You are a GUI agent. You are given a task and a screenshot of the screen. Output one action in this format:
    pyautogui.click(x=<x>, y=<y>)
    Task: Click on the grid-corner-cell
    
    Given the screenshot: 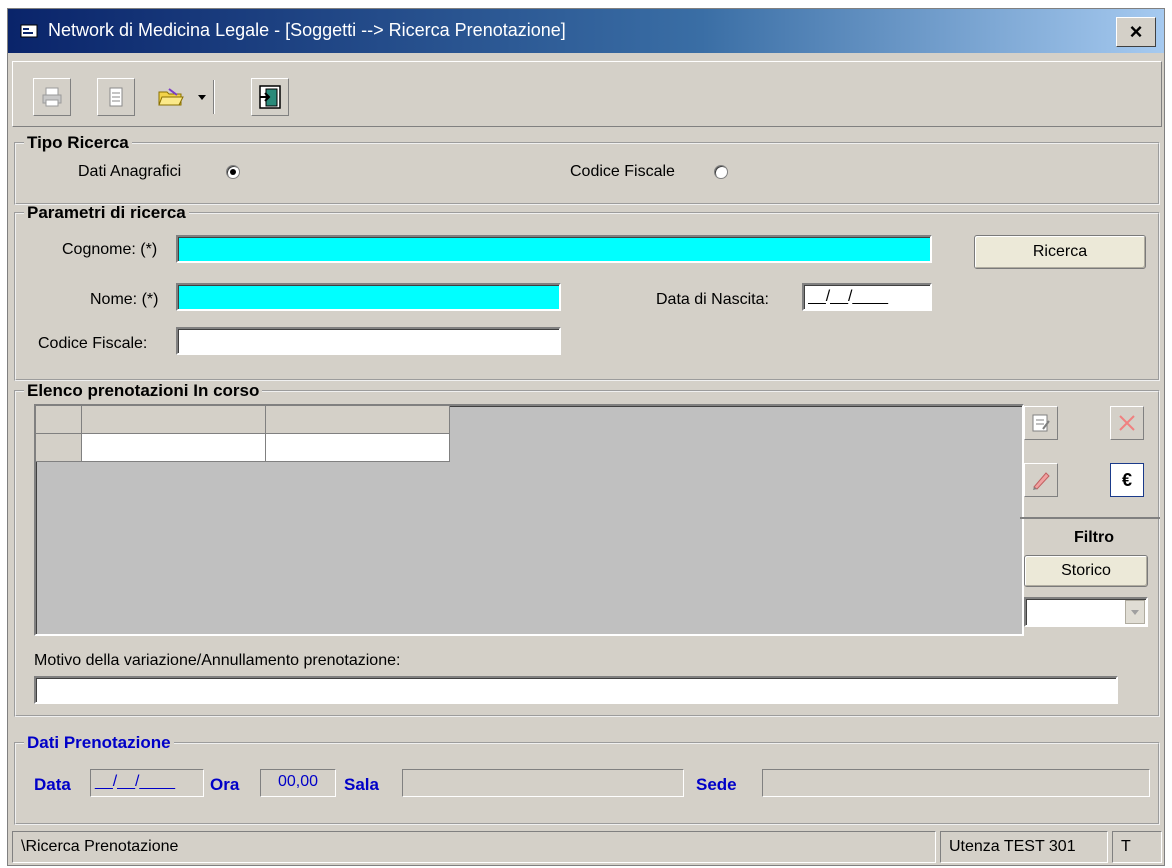 What is the action you would take?
    pyautogui.click(x=59, y=420)
    